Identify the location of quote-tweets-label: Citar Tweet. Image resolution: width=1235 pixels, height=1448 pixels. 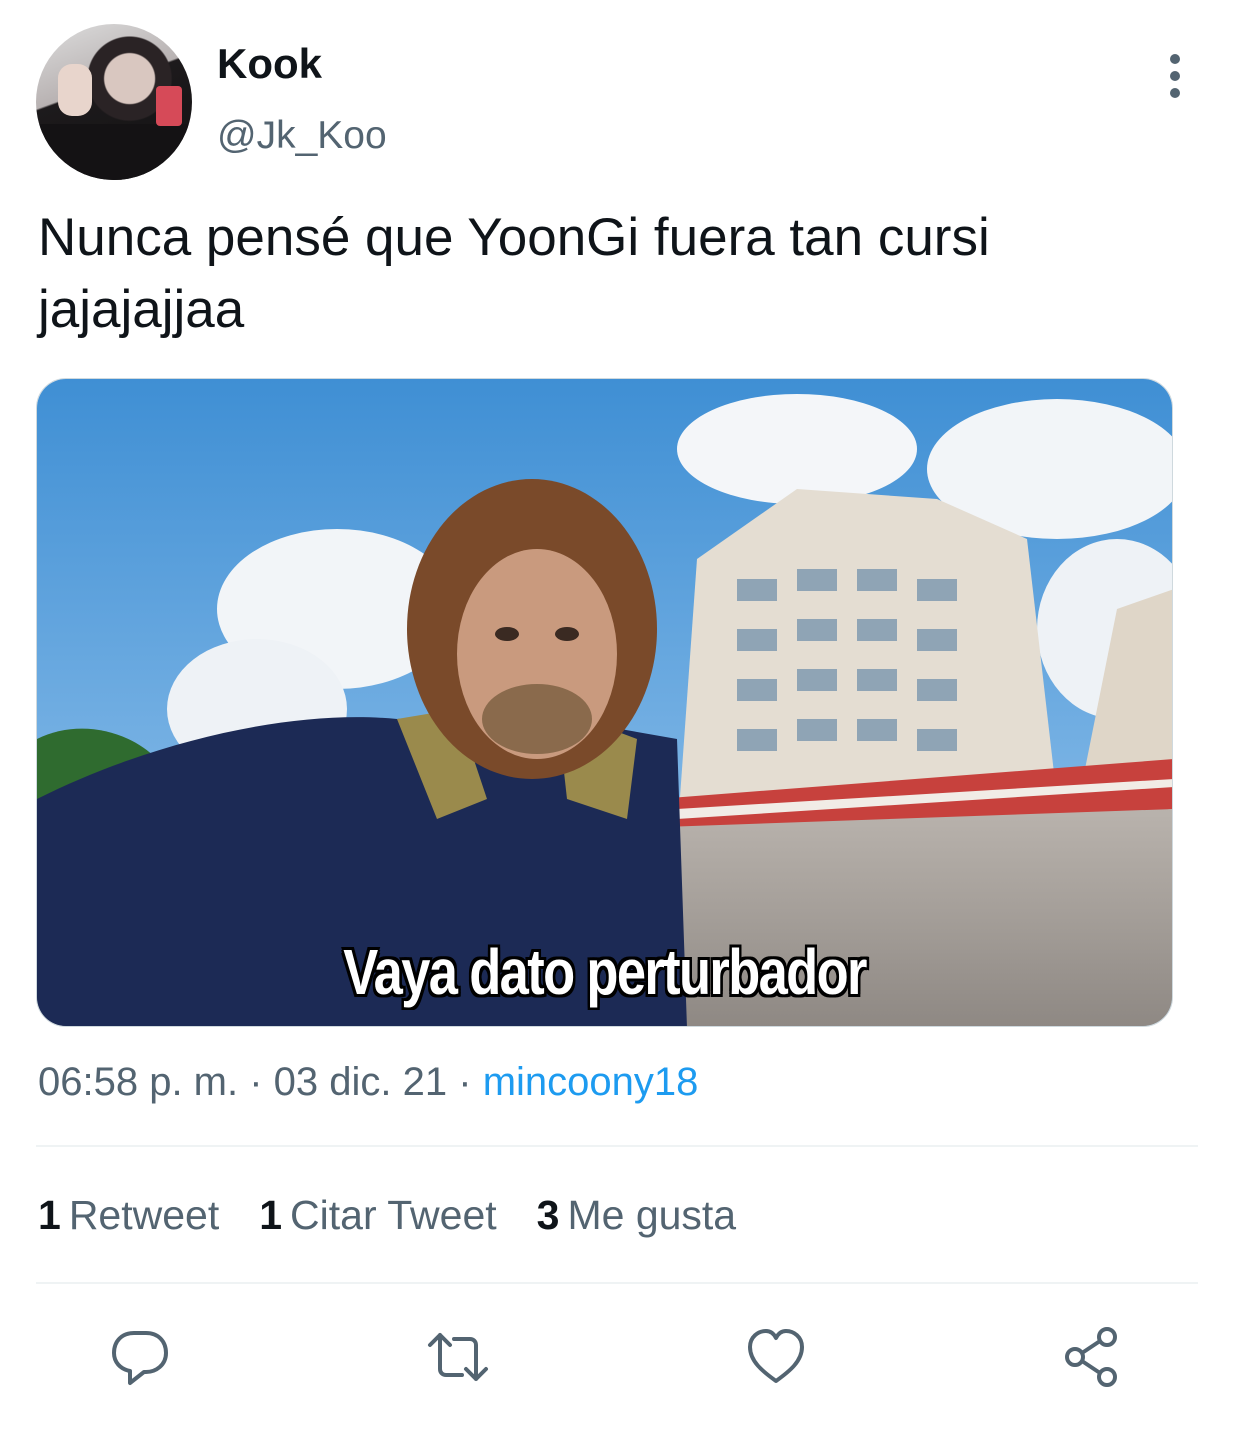
(393, 1215).